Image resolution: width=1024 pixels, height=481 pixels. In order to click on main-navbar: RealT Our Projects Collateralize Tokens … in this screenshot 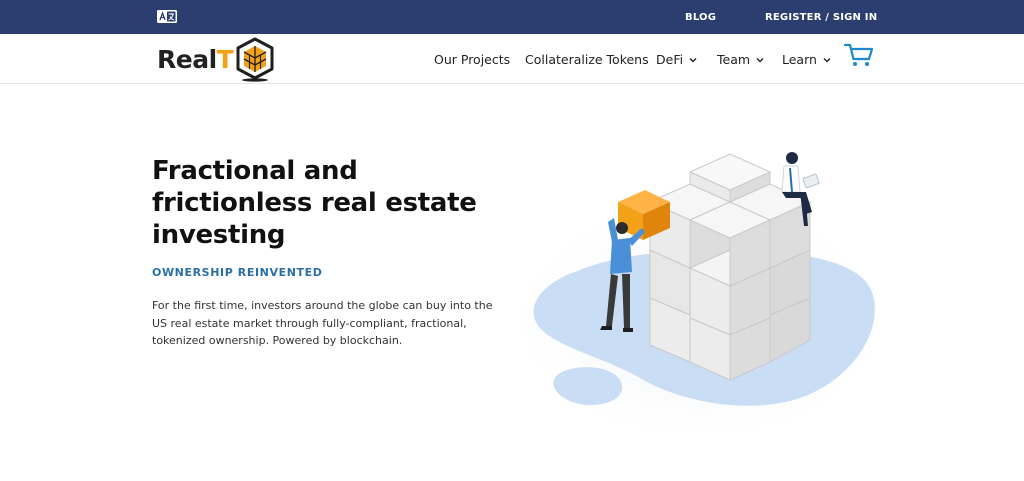, I will do `click(512, 59)`.